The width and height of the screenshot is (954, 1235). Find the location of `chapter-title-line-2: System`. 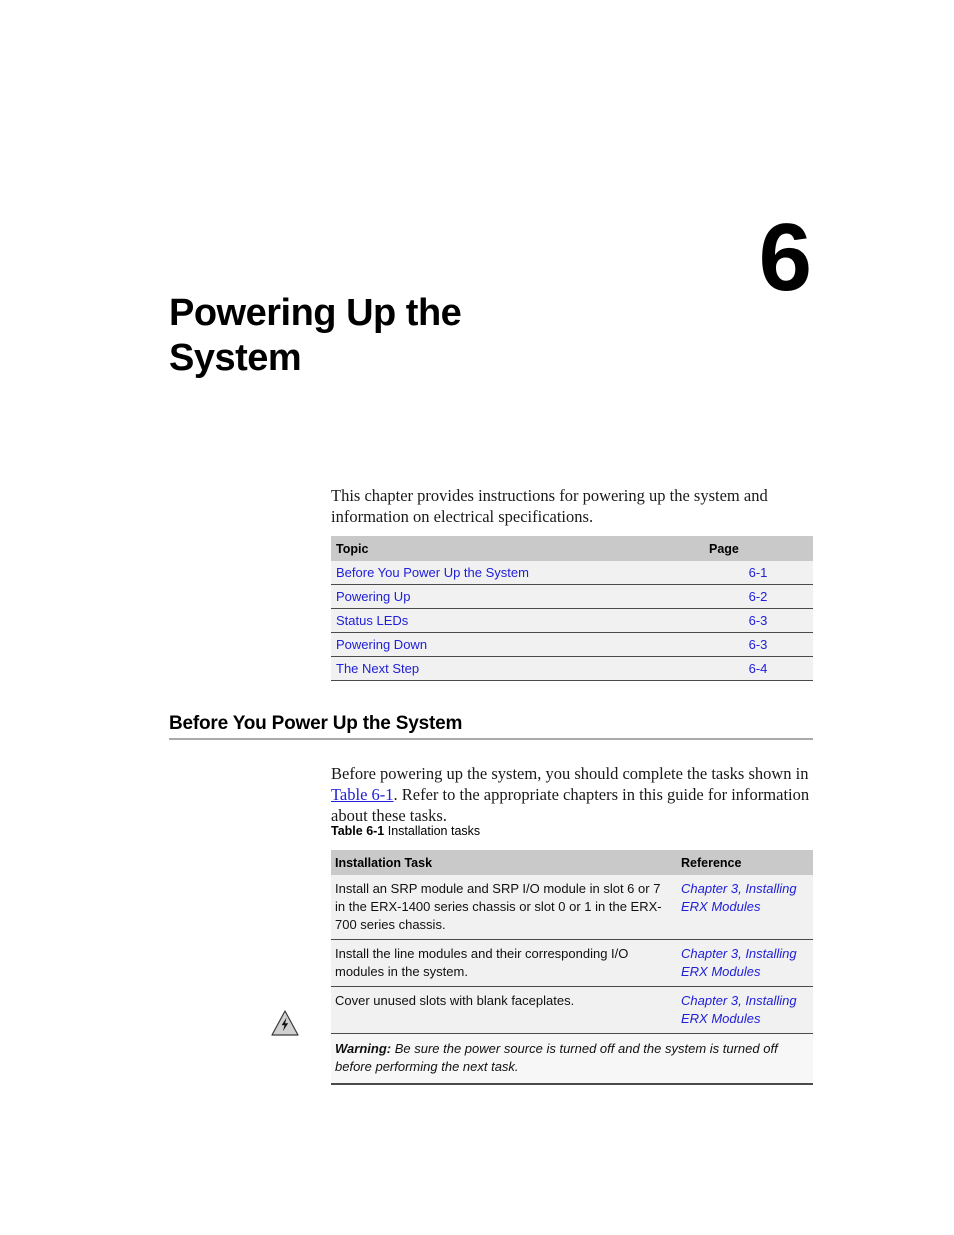

chapter-title-line-2: System is located at coordinates (235, 358).